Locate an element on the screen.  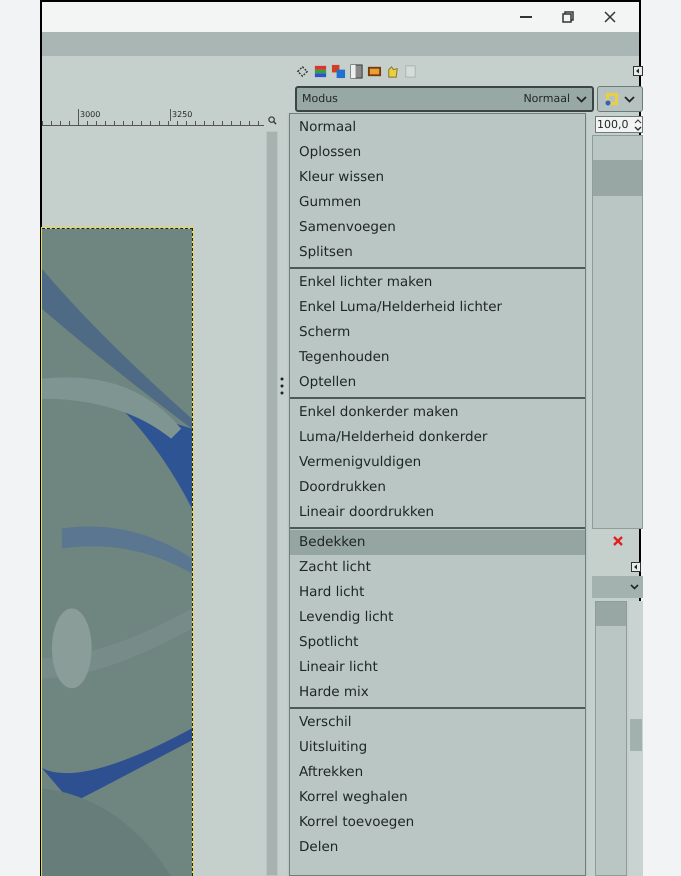
opacity-spinner: 100,0 is located at coordinates (619, 124).